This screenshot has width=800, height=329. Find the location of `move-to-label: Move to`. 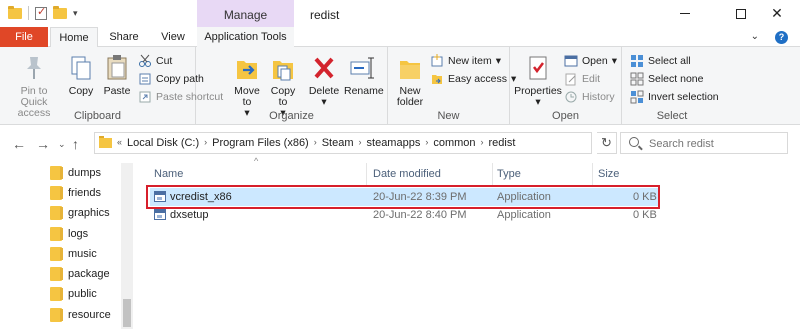

move-to-label: Move to is located at coordinates (247, 96).